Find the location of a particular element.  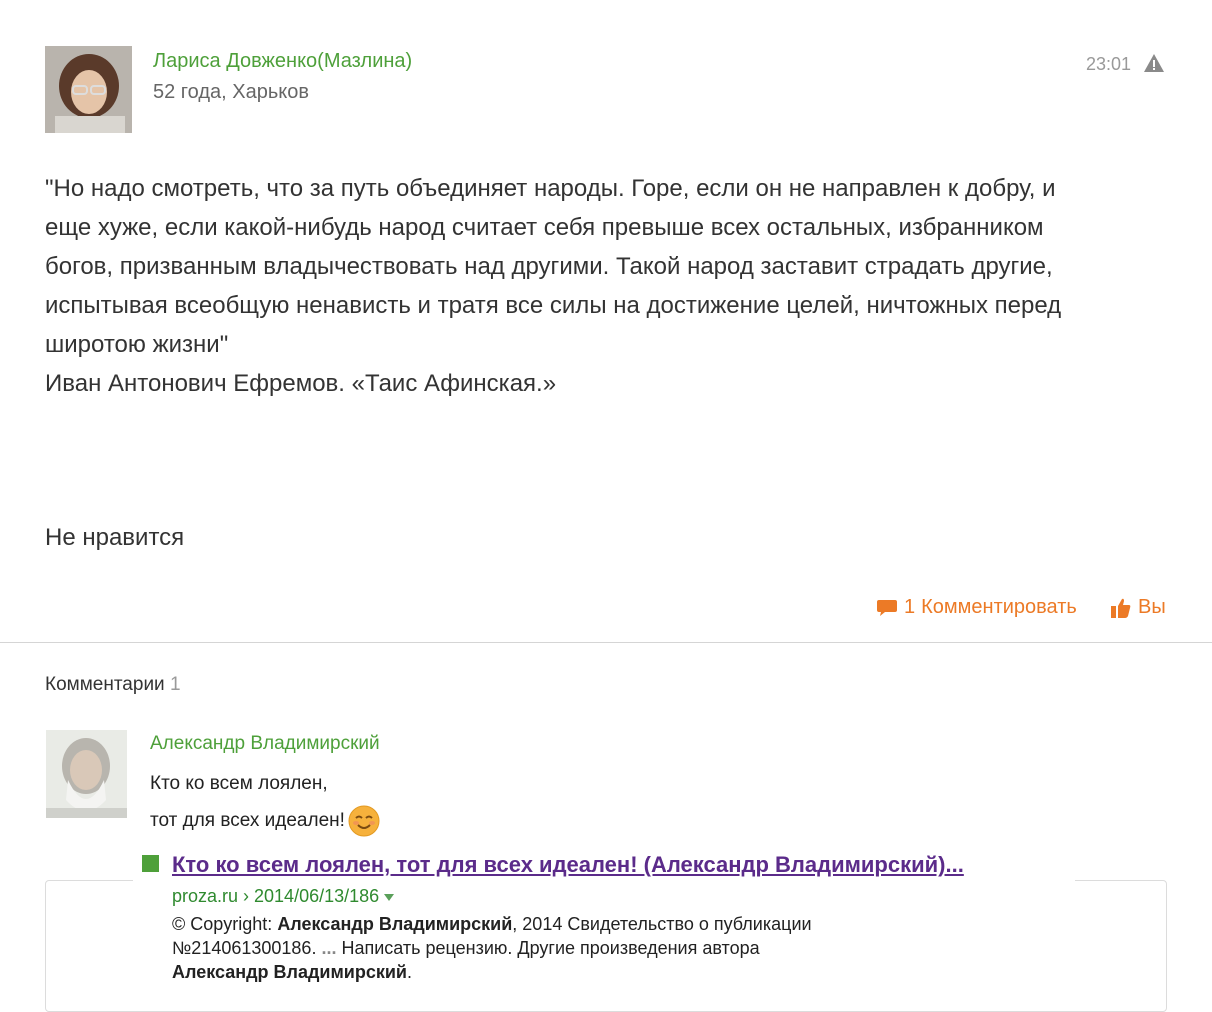

snippet-desc-part: . is located at coordinates (409, 972).